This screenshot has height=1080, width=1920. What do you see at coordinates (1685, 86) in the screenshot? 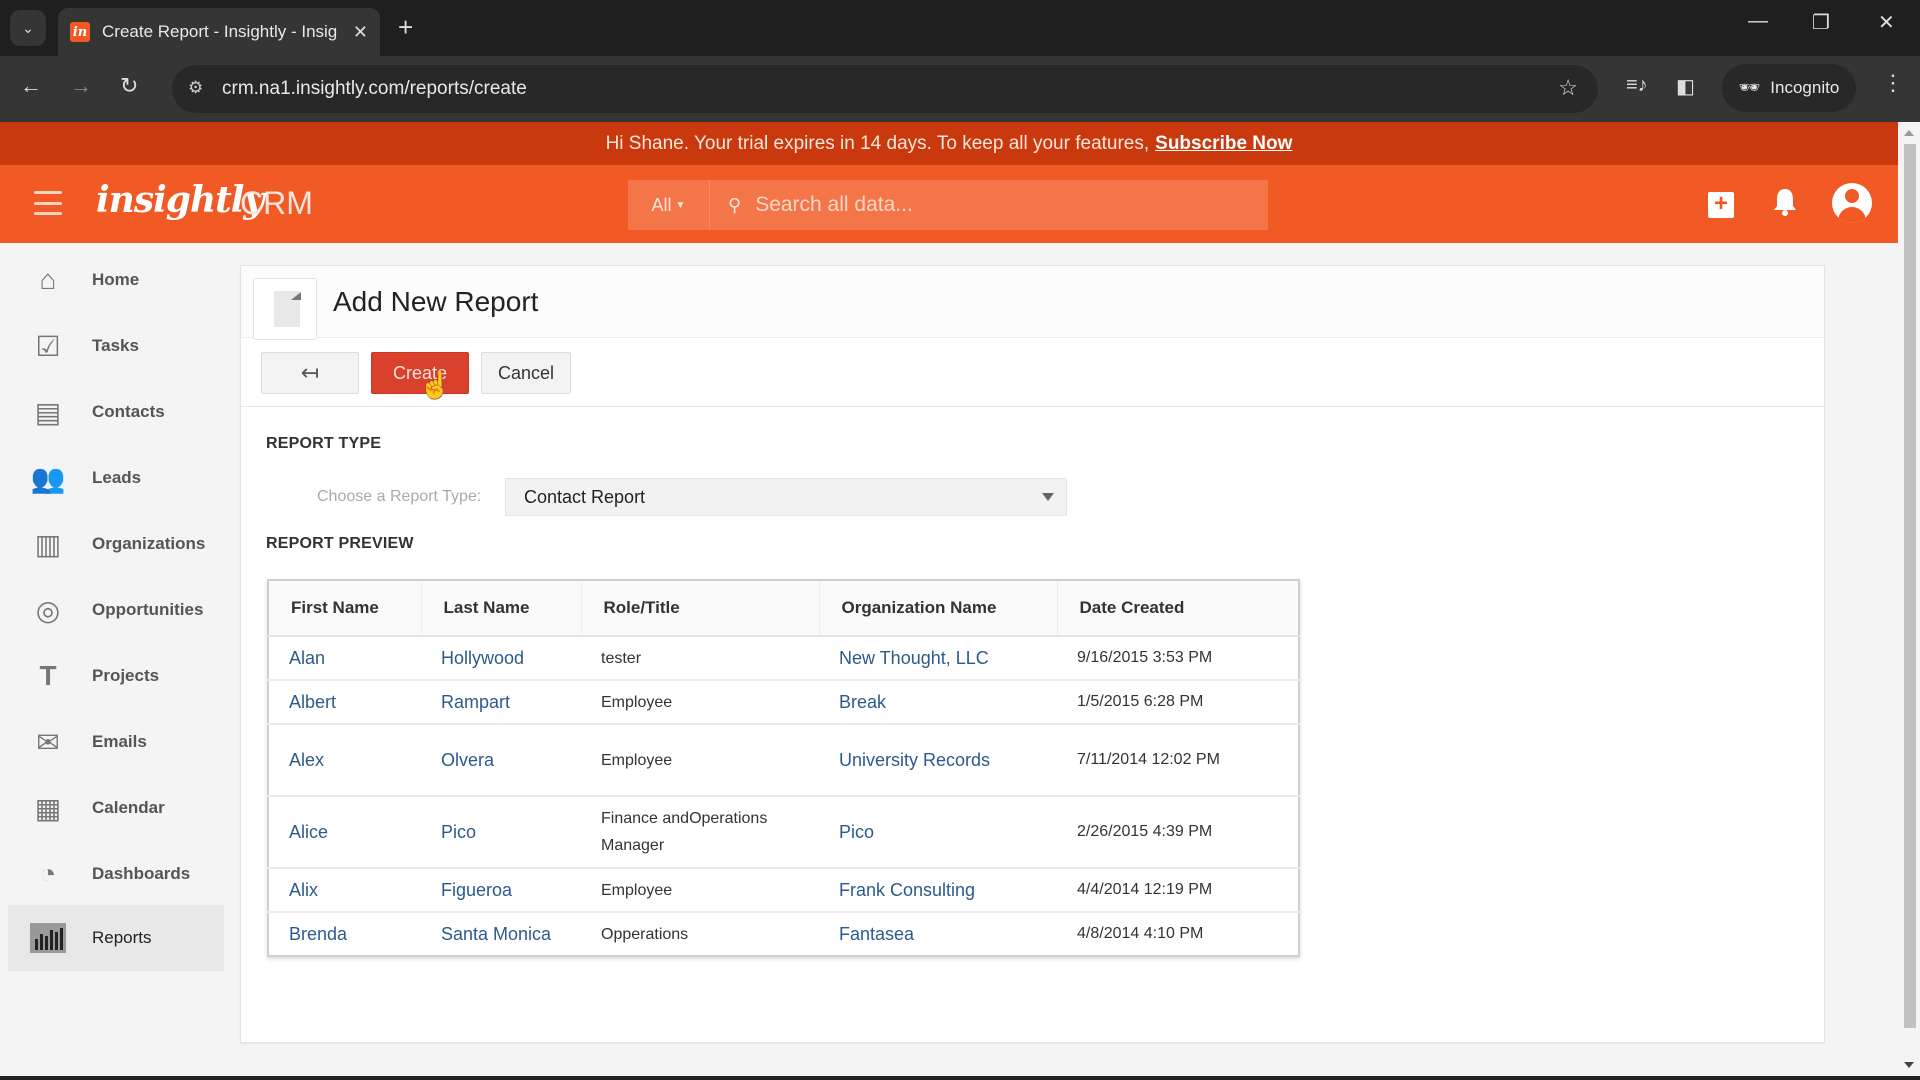
I see `side-panel-icon: ◧` at bounding box center [1685, 86].